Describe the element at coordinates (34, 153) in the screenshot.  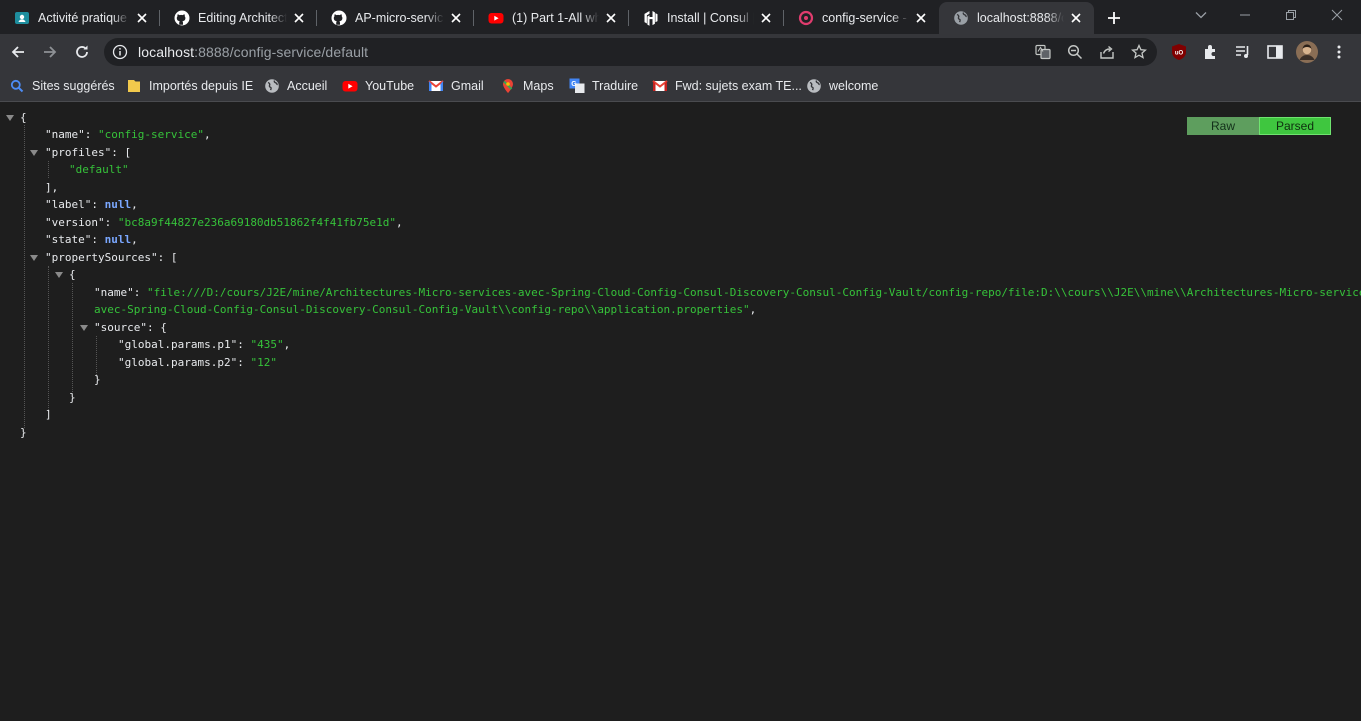
I see `collapse-toggle-profiles` at that location.